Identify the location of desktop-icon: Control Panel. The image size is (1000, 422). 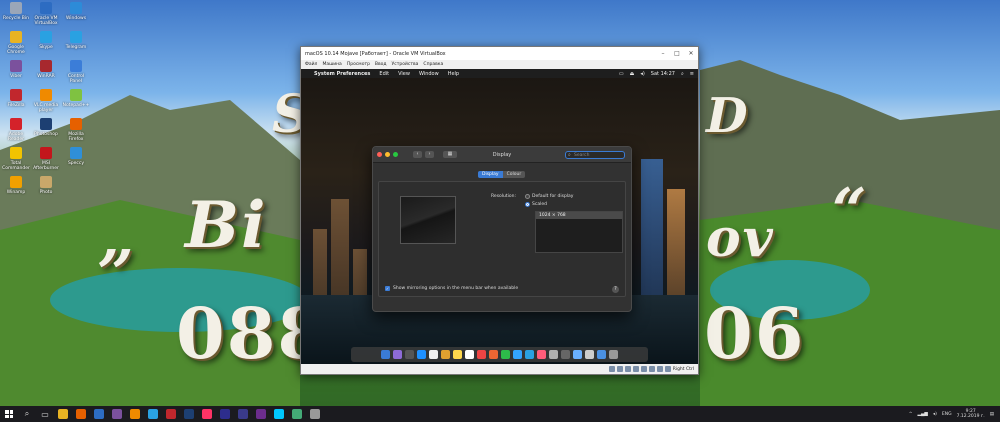
(76, 73).